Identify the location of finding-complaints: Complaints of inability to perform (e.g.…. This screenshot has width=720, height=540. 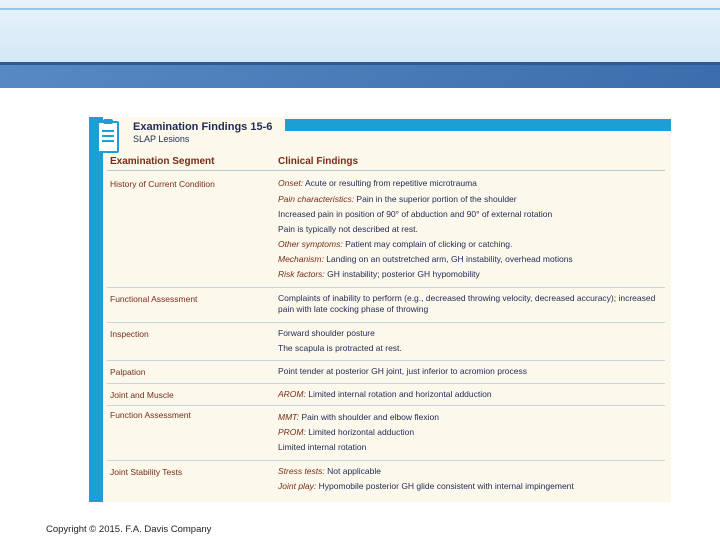
(467, 303).